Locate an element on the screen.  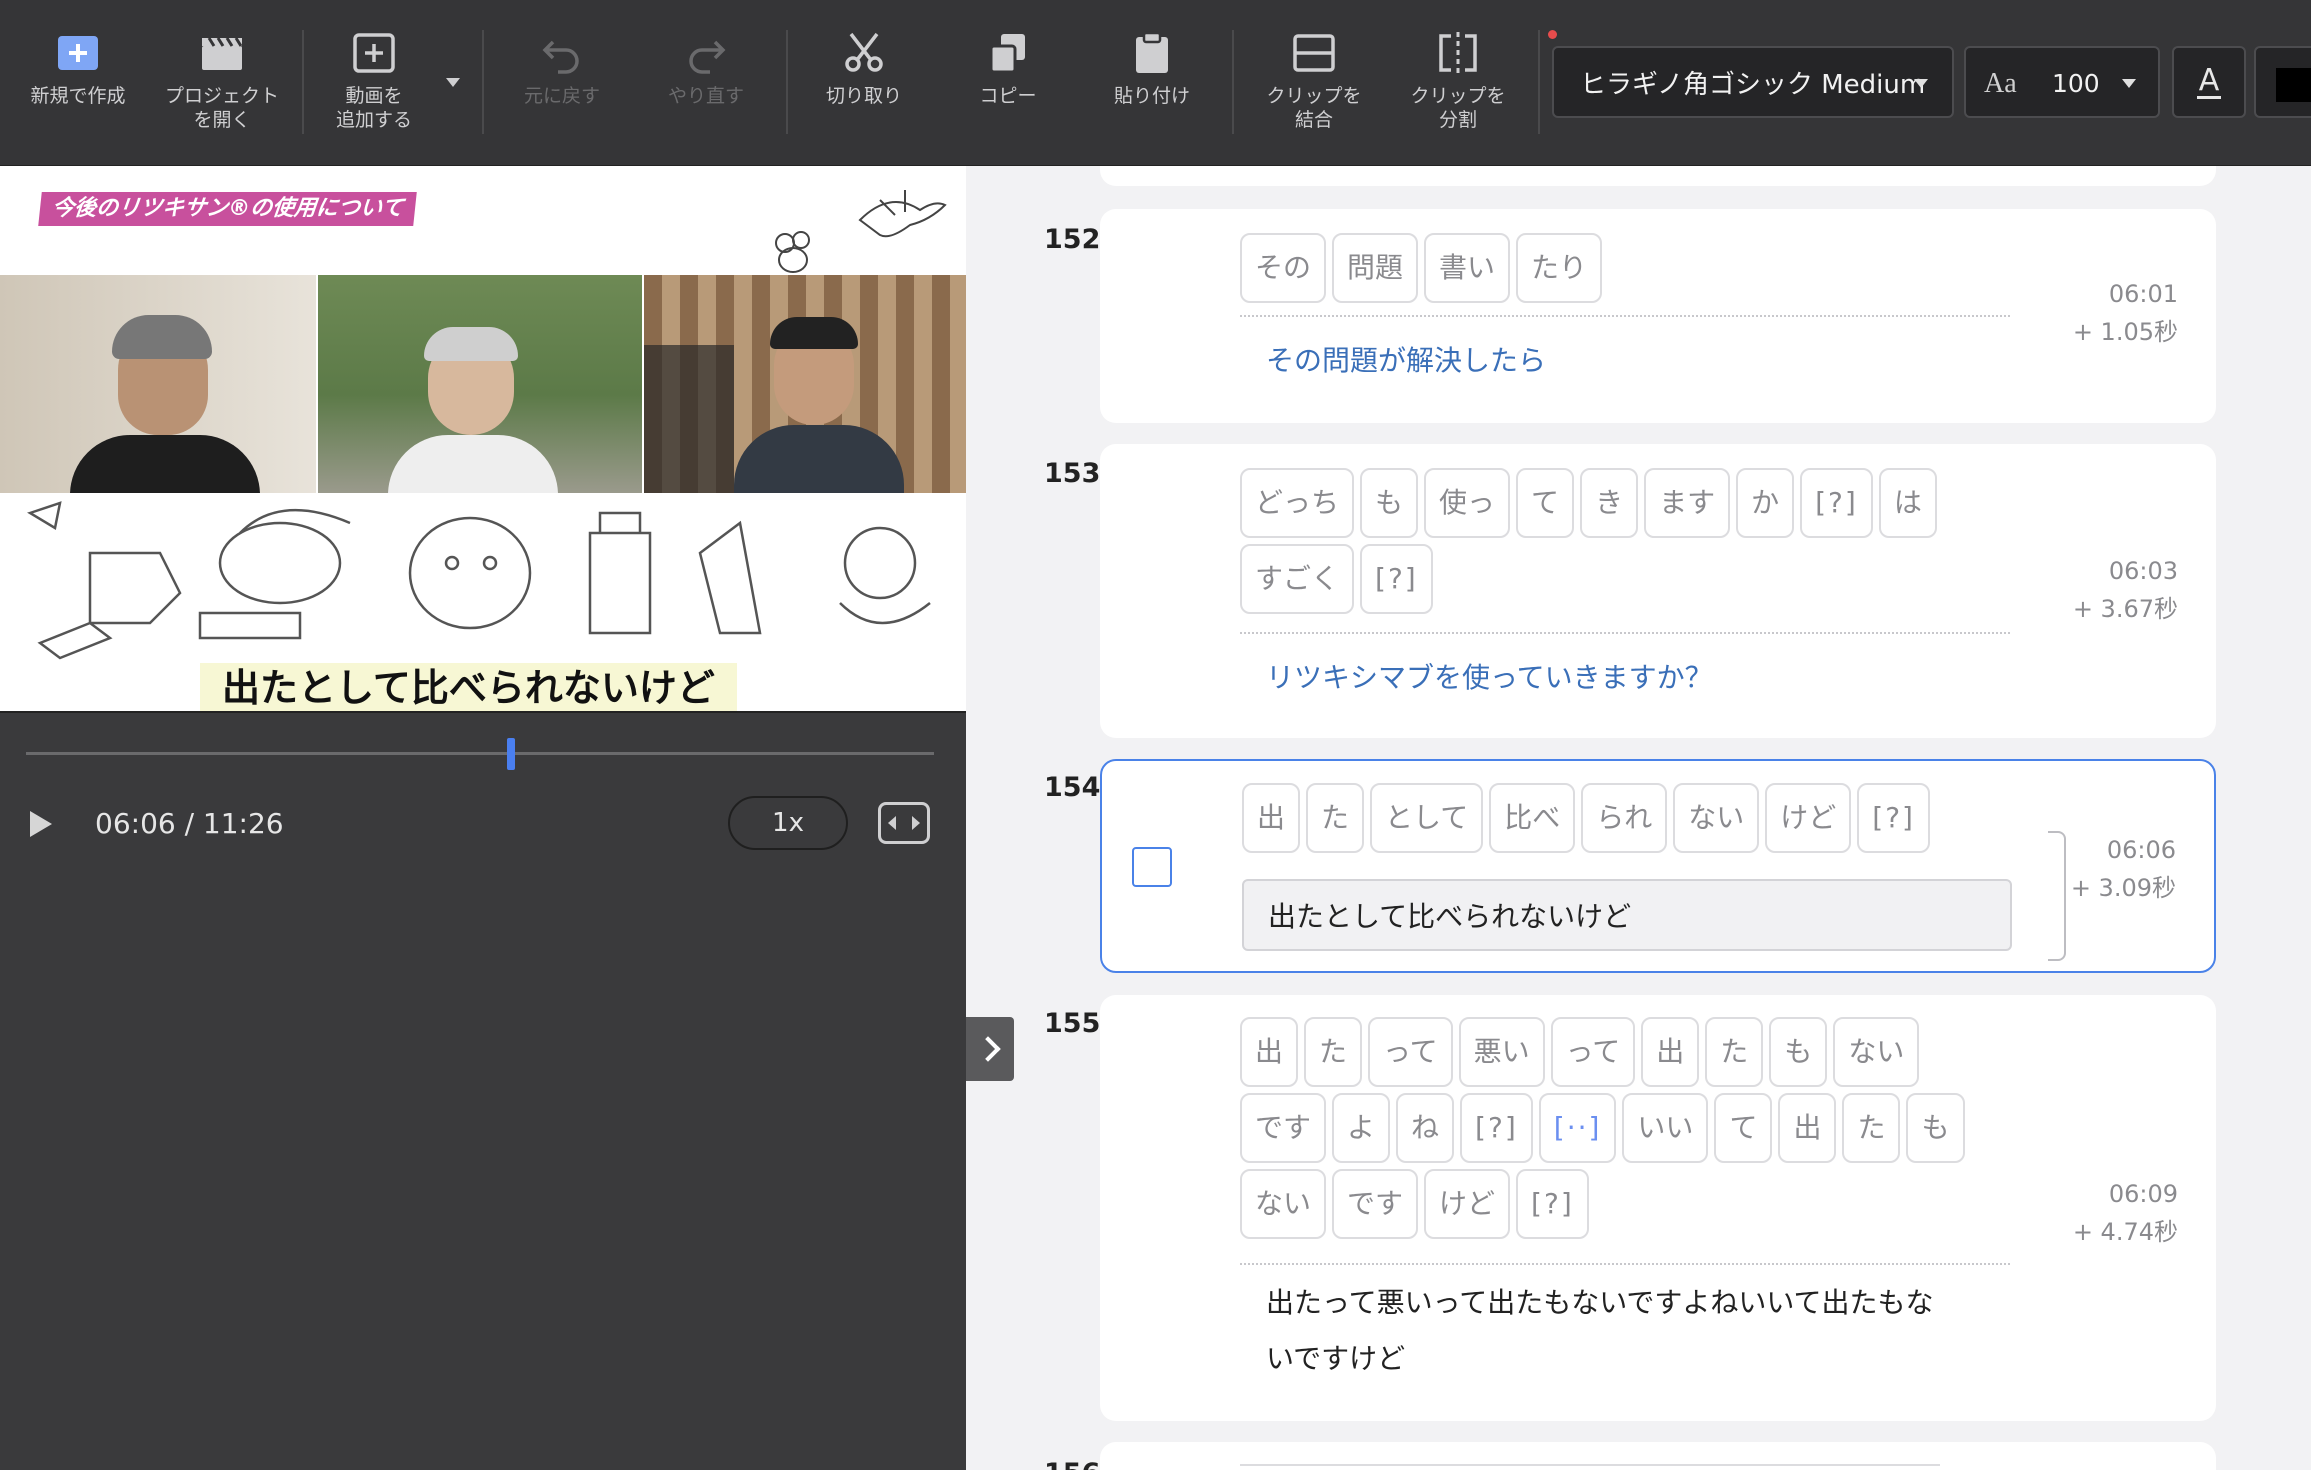
split-clip-label-2: 分割 is located at coordinates (1457, 120).